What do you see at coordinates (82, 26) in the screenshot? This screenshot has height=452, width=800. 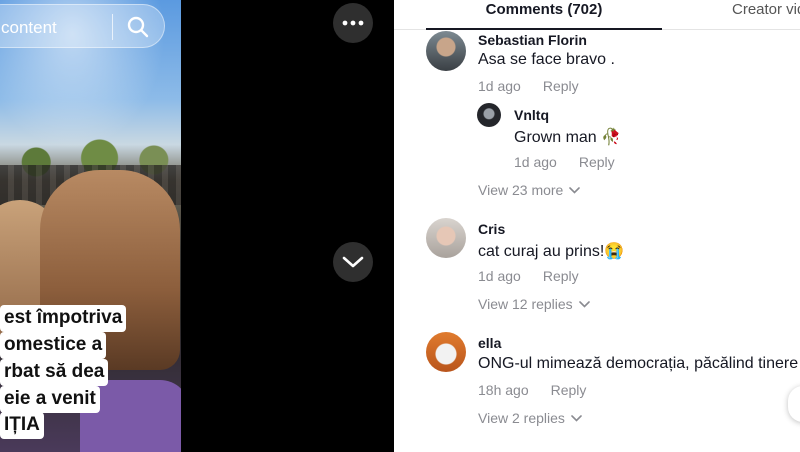 I see `search-bar: content` at bounding box center [82, 26].